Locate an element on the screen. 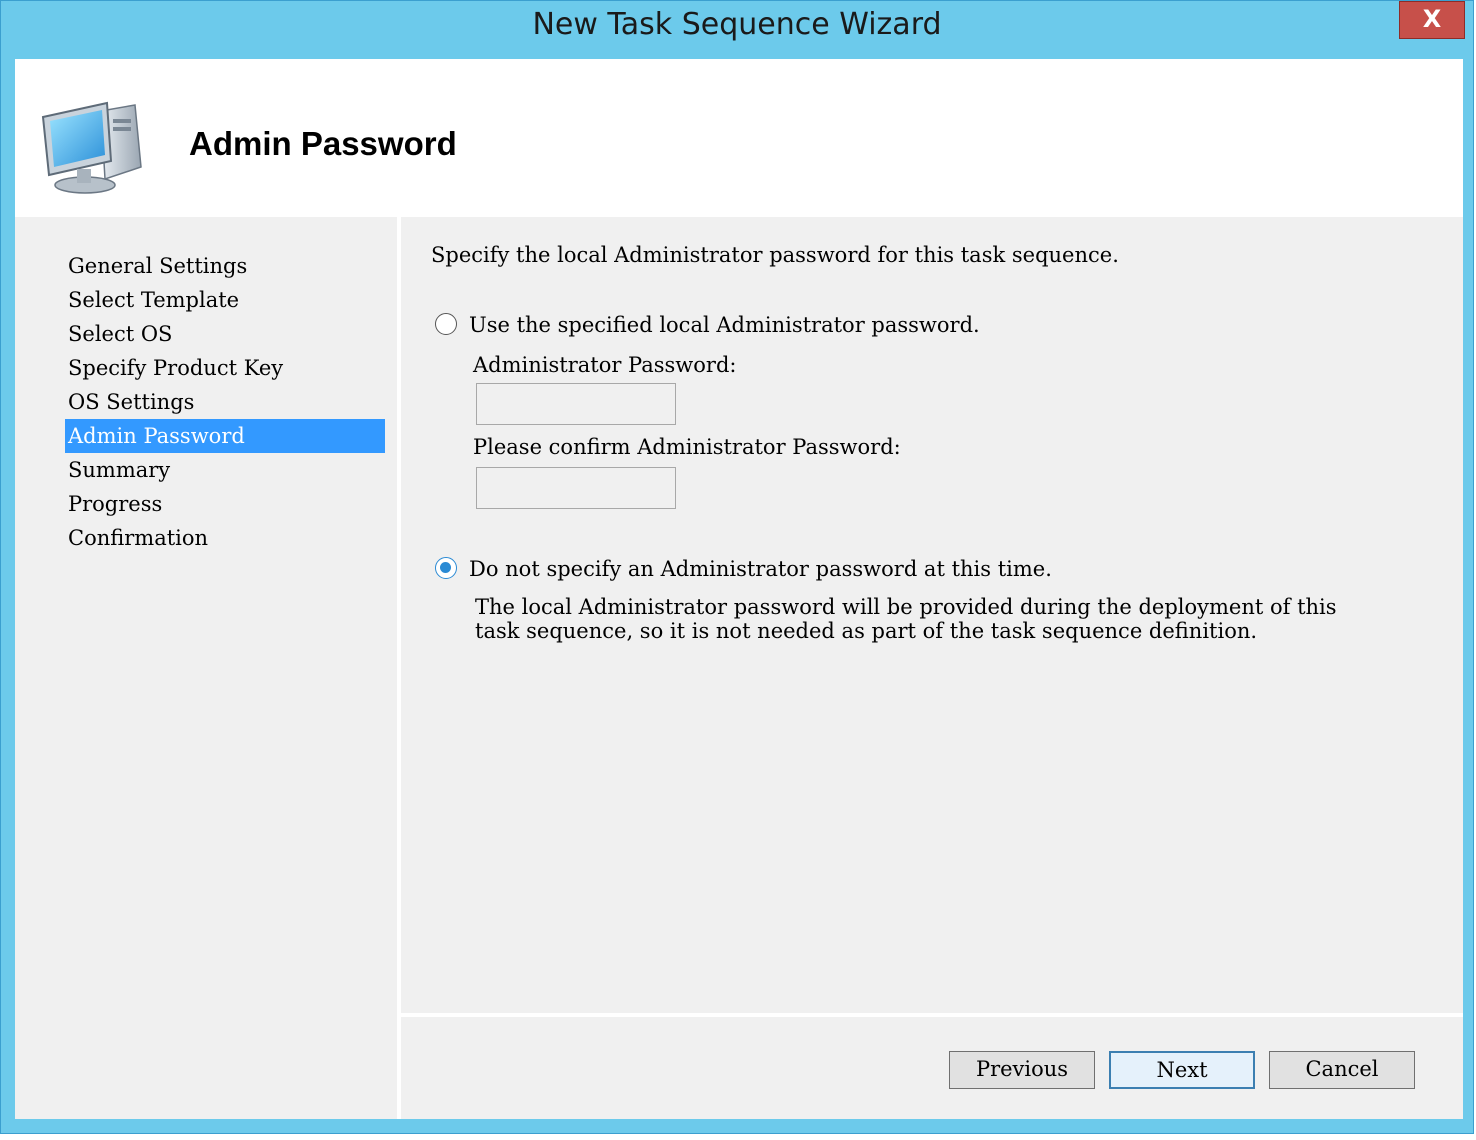 Image resolution: width=1476 pixels, height=1140 pixels. nav-item-select-os: Select OS is located at coordinates (225, 334).